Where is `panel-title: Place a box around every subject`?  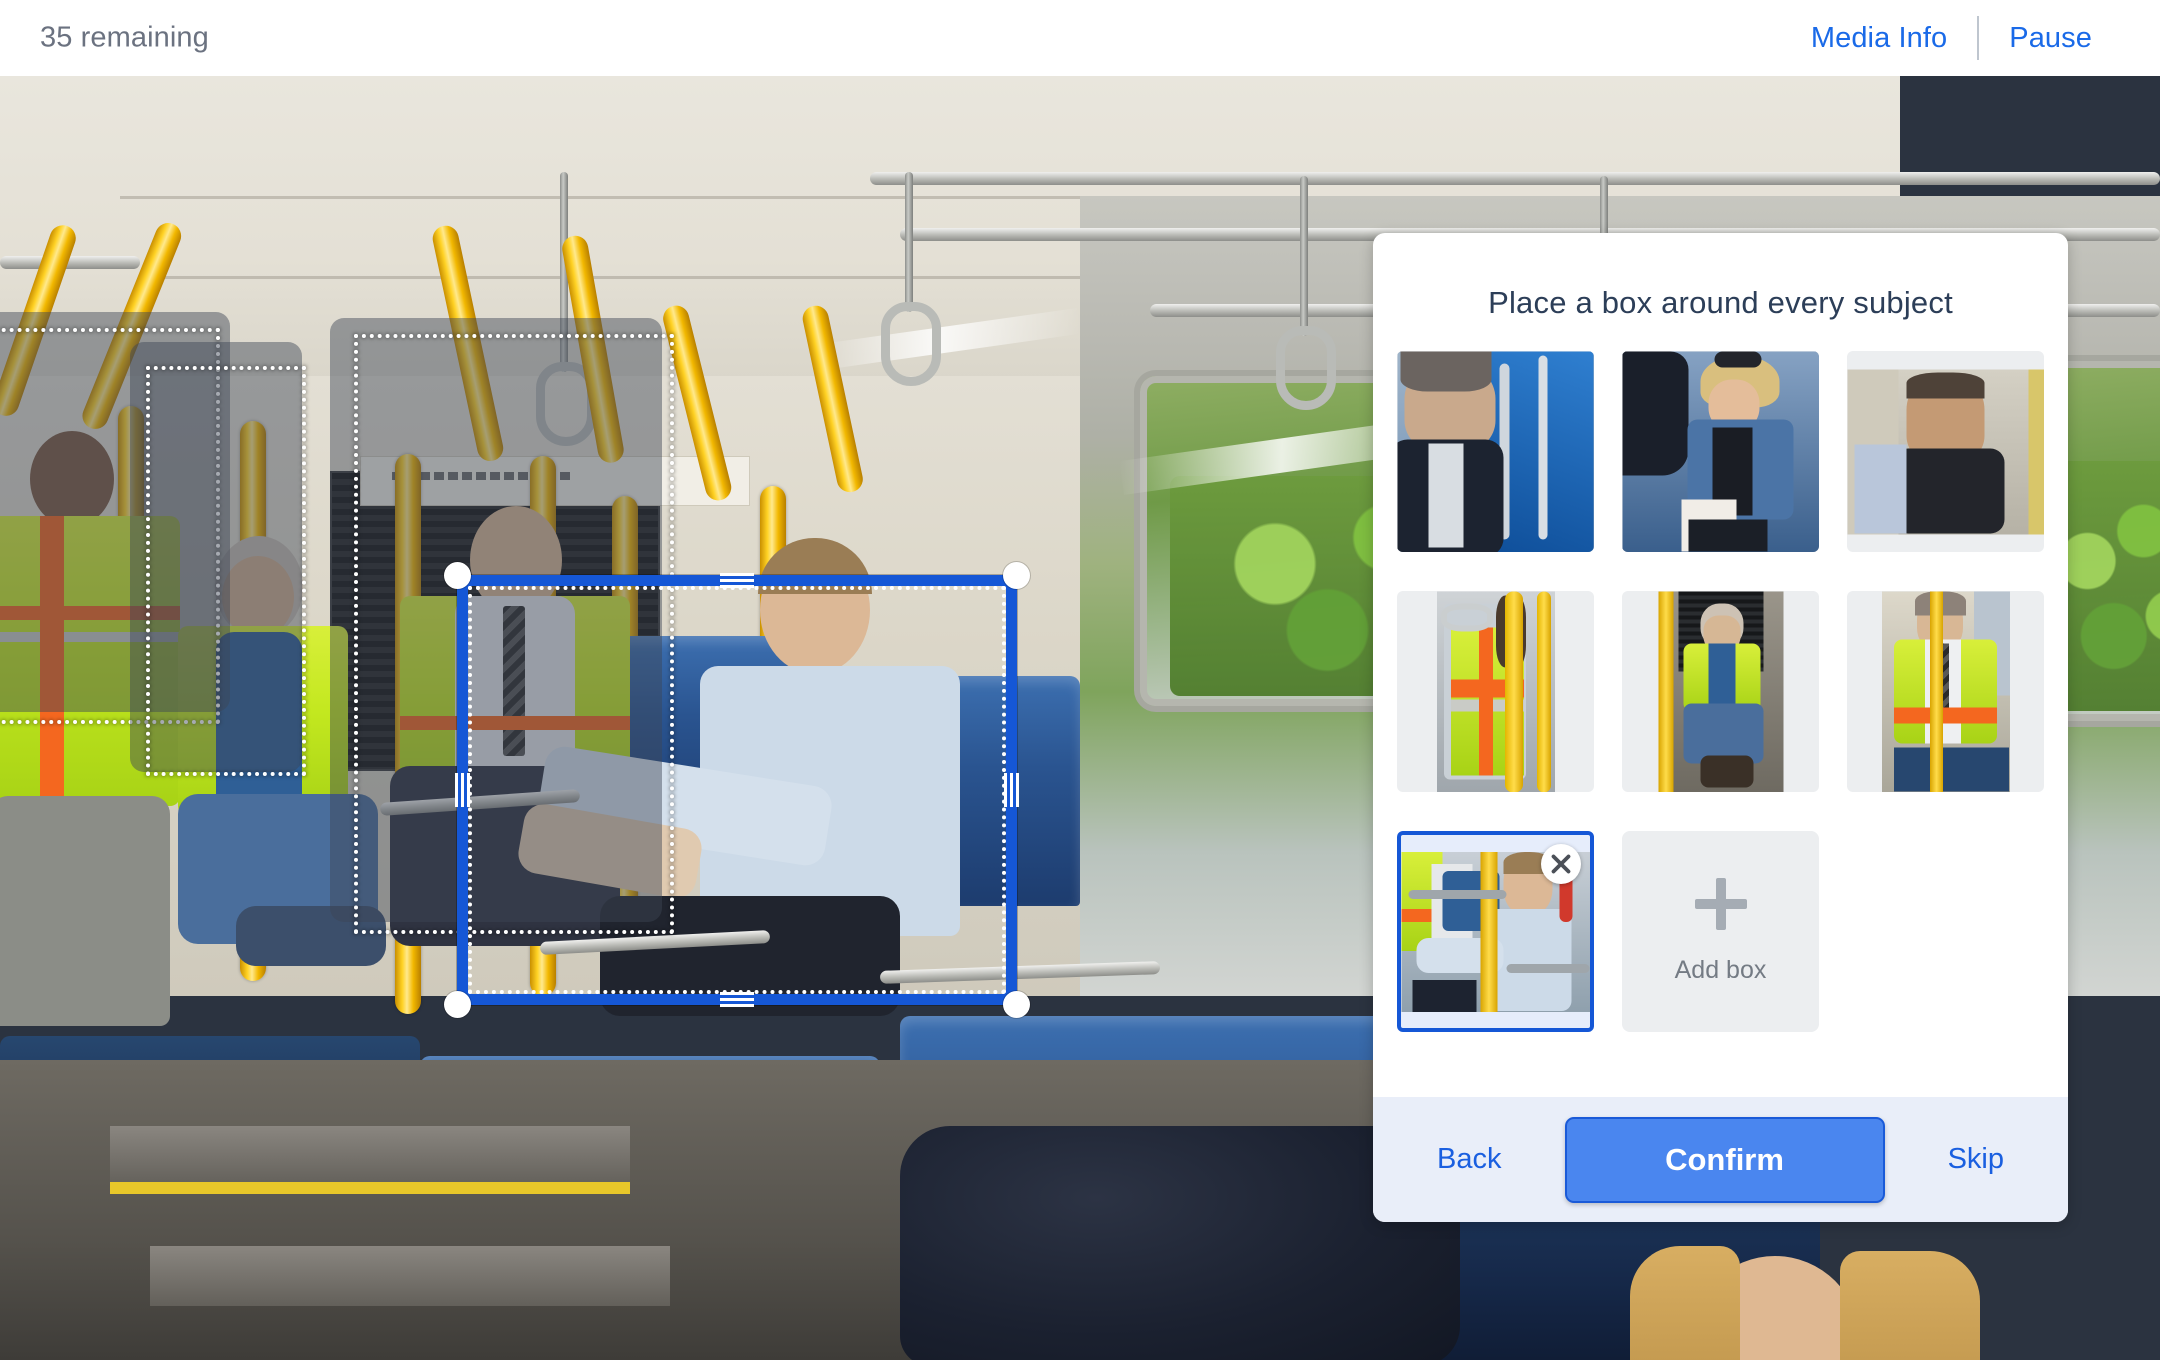
panel-title: Place a box around every subject is located at coordinates (1720, 302).